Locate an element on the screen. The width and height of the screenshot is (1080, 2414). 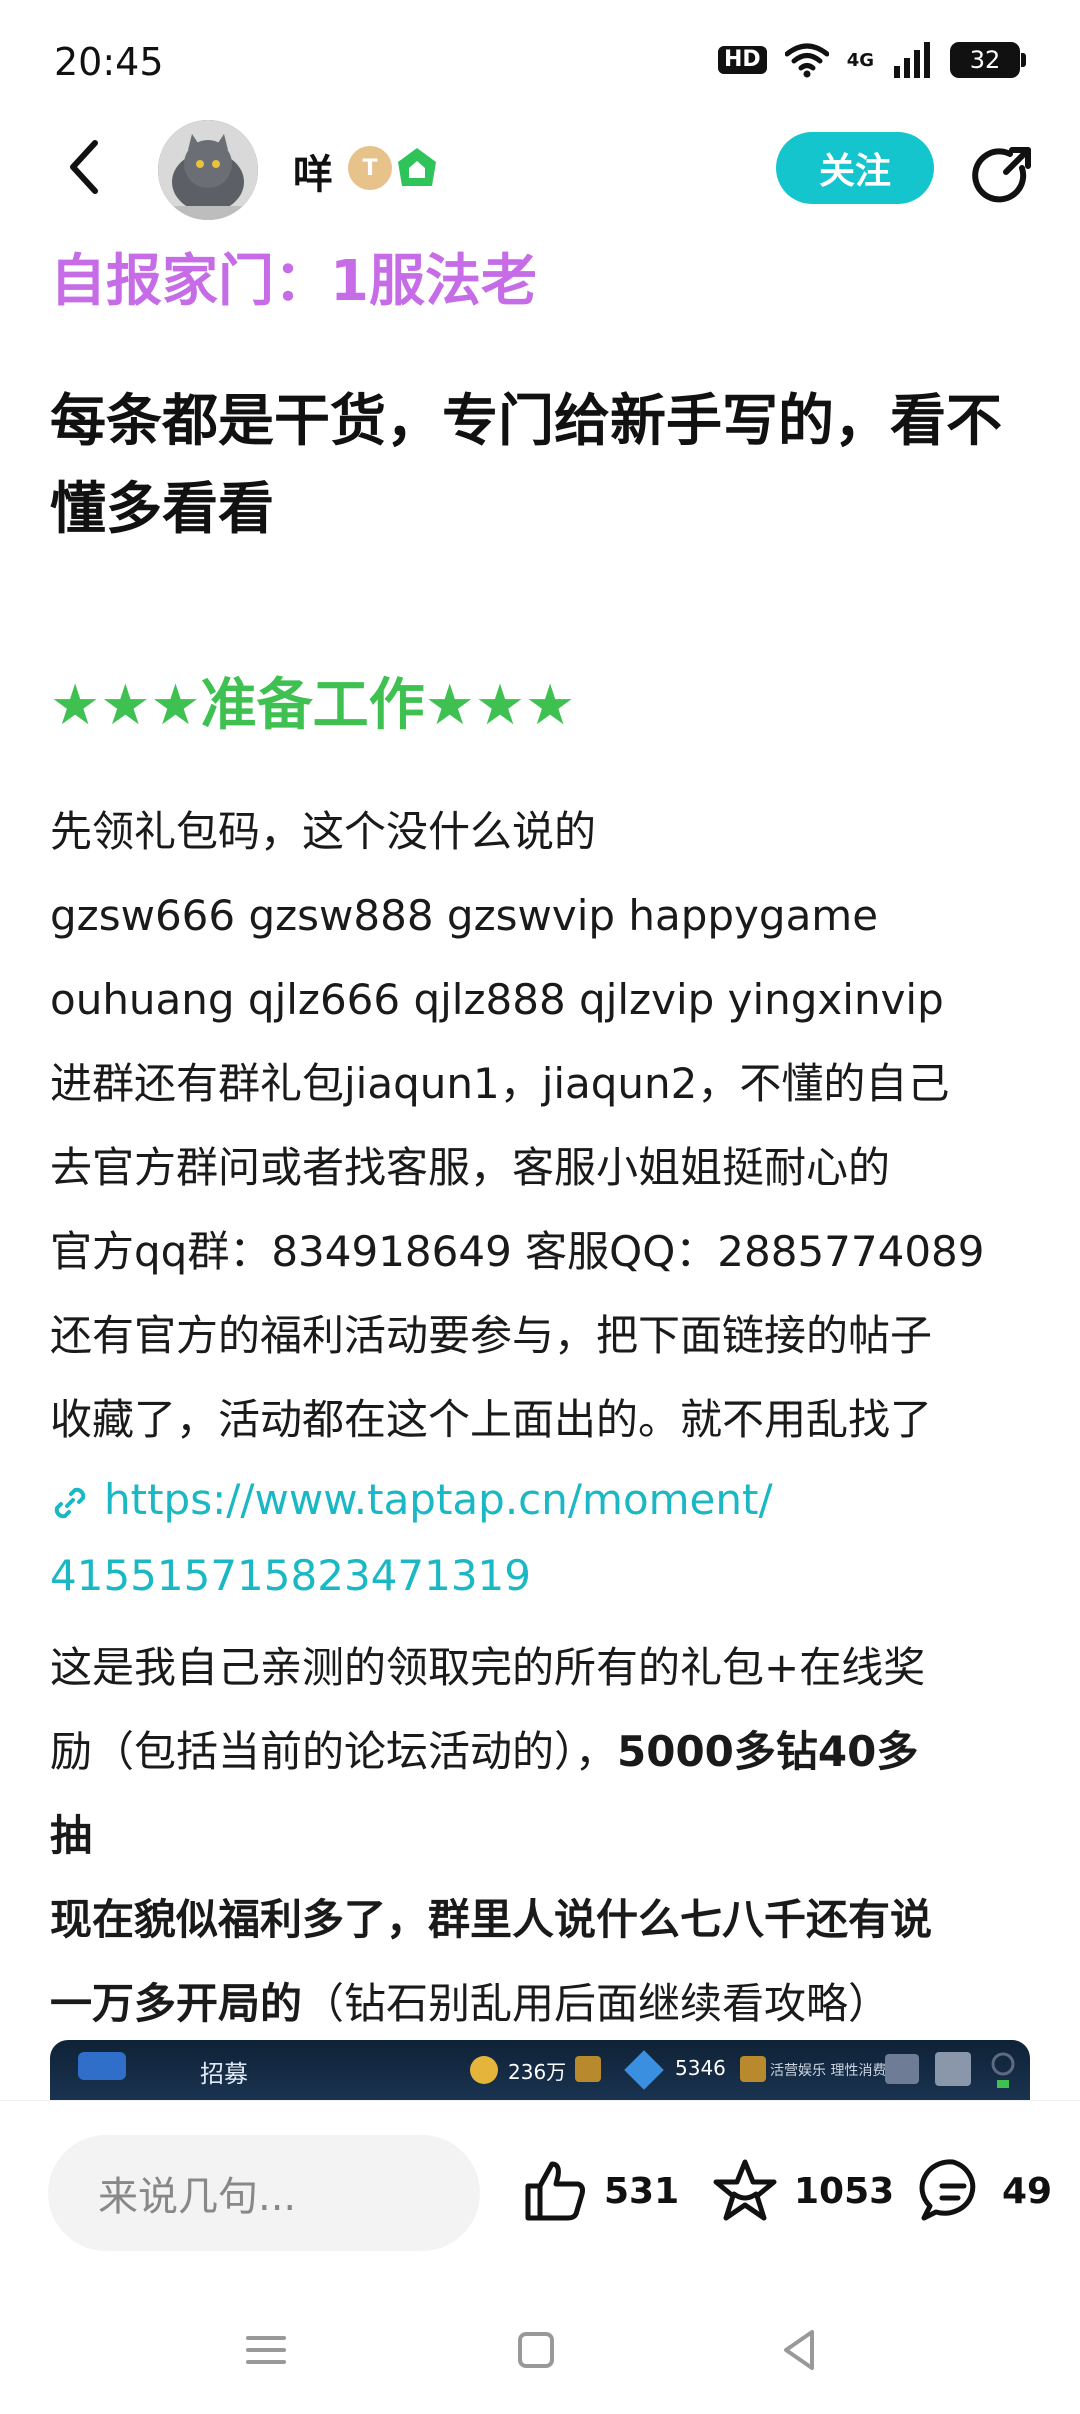
like-count: 531 is located at coordinates (642, 2191).